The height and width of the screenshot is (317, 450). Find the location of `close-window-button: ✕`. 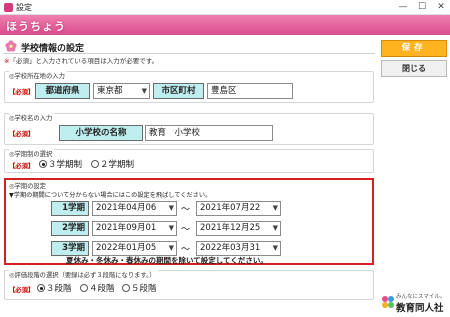

close-window-button: ✕ is located at coordinates (441, 7).